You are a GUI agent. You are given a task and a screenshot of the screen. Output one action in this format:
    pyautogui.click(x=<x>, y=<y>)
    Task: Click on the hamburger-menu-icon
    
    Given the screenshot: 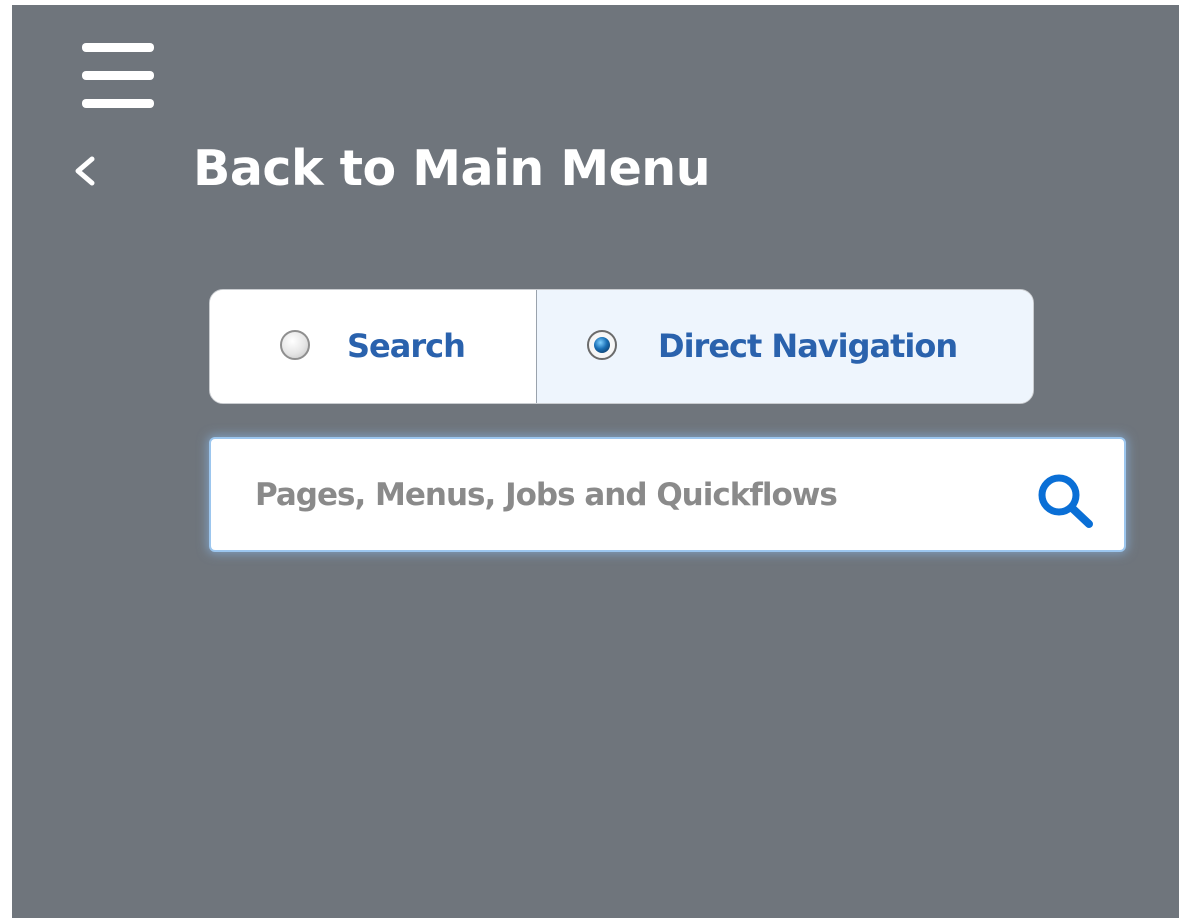 What is the action you would take?
    pyautogui.click(x=118, y=76)
    